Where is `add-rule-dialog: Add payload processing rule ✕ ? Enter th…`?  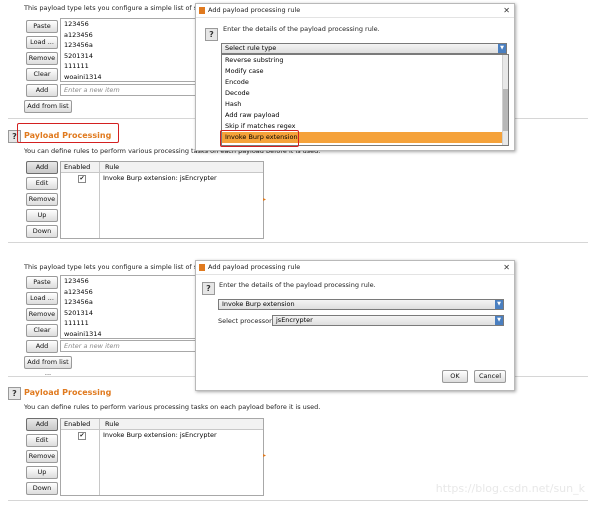
add-rule-dialog: Add payload processing rule ✕ ? Enter th… is located at coordinates (355, 325).